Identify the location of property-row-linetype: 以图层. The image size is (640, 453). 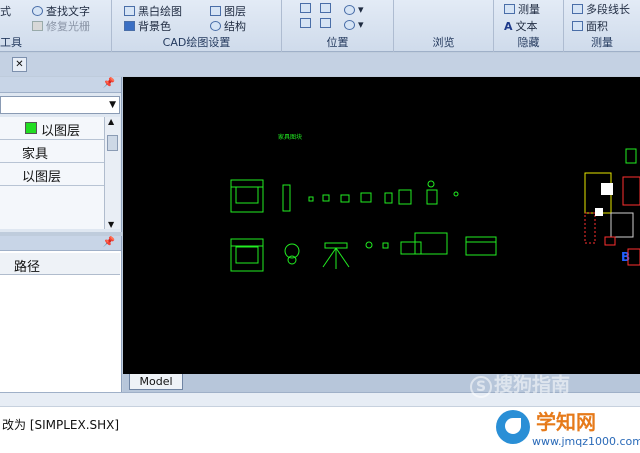
(52, 174).